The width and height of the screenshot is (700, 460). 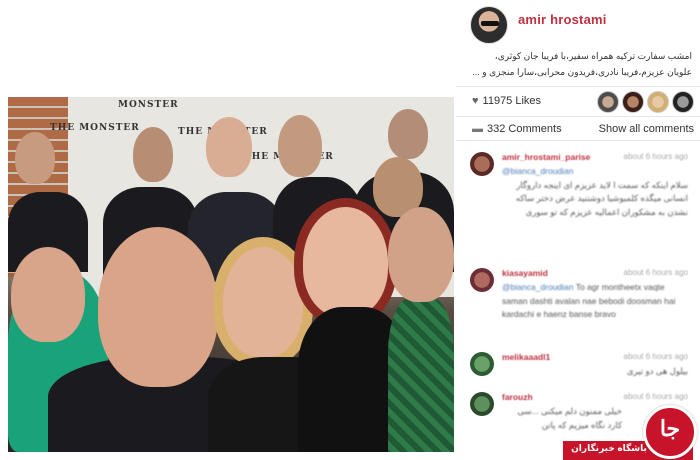 I want to click on comment-username: farouzh, so click(x=517, y=397).